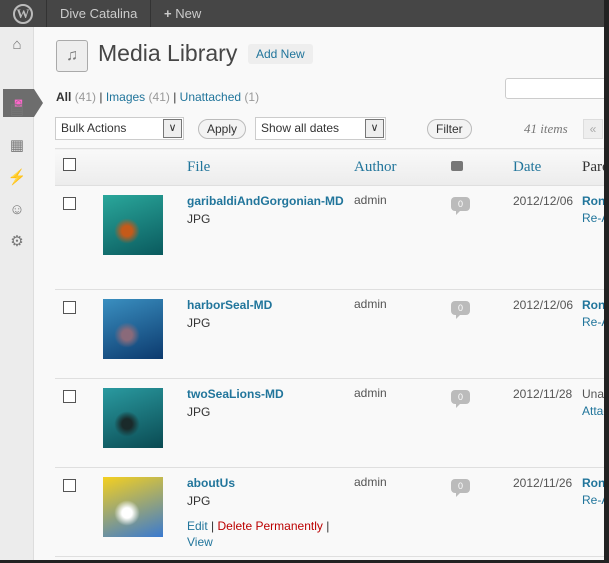 This screenshot has height=563, width=609. What do you see at coordinates (69, 164) in the screenshot?
I see `select-all-checkbox` at bounding box center [69, 164].